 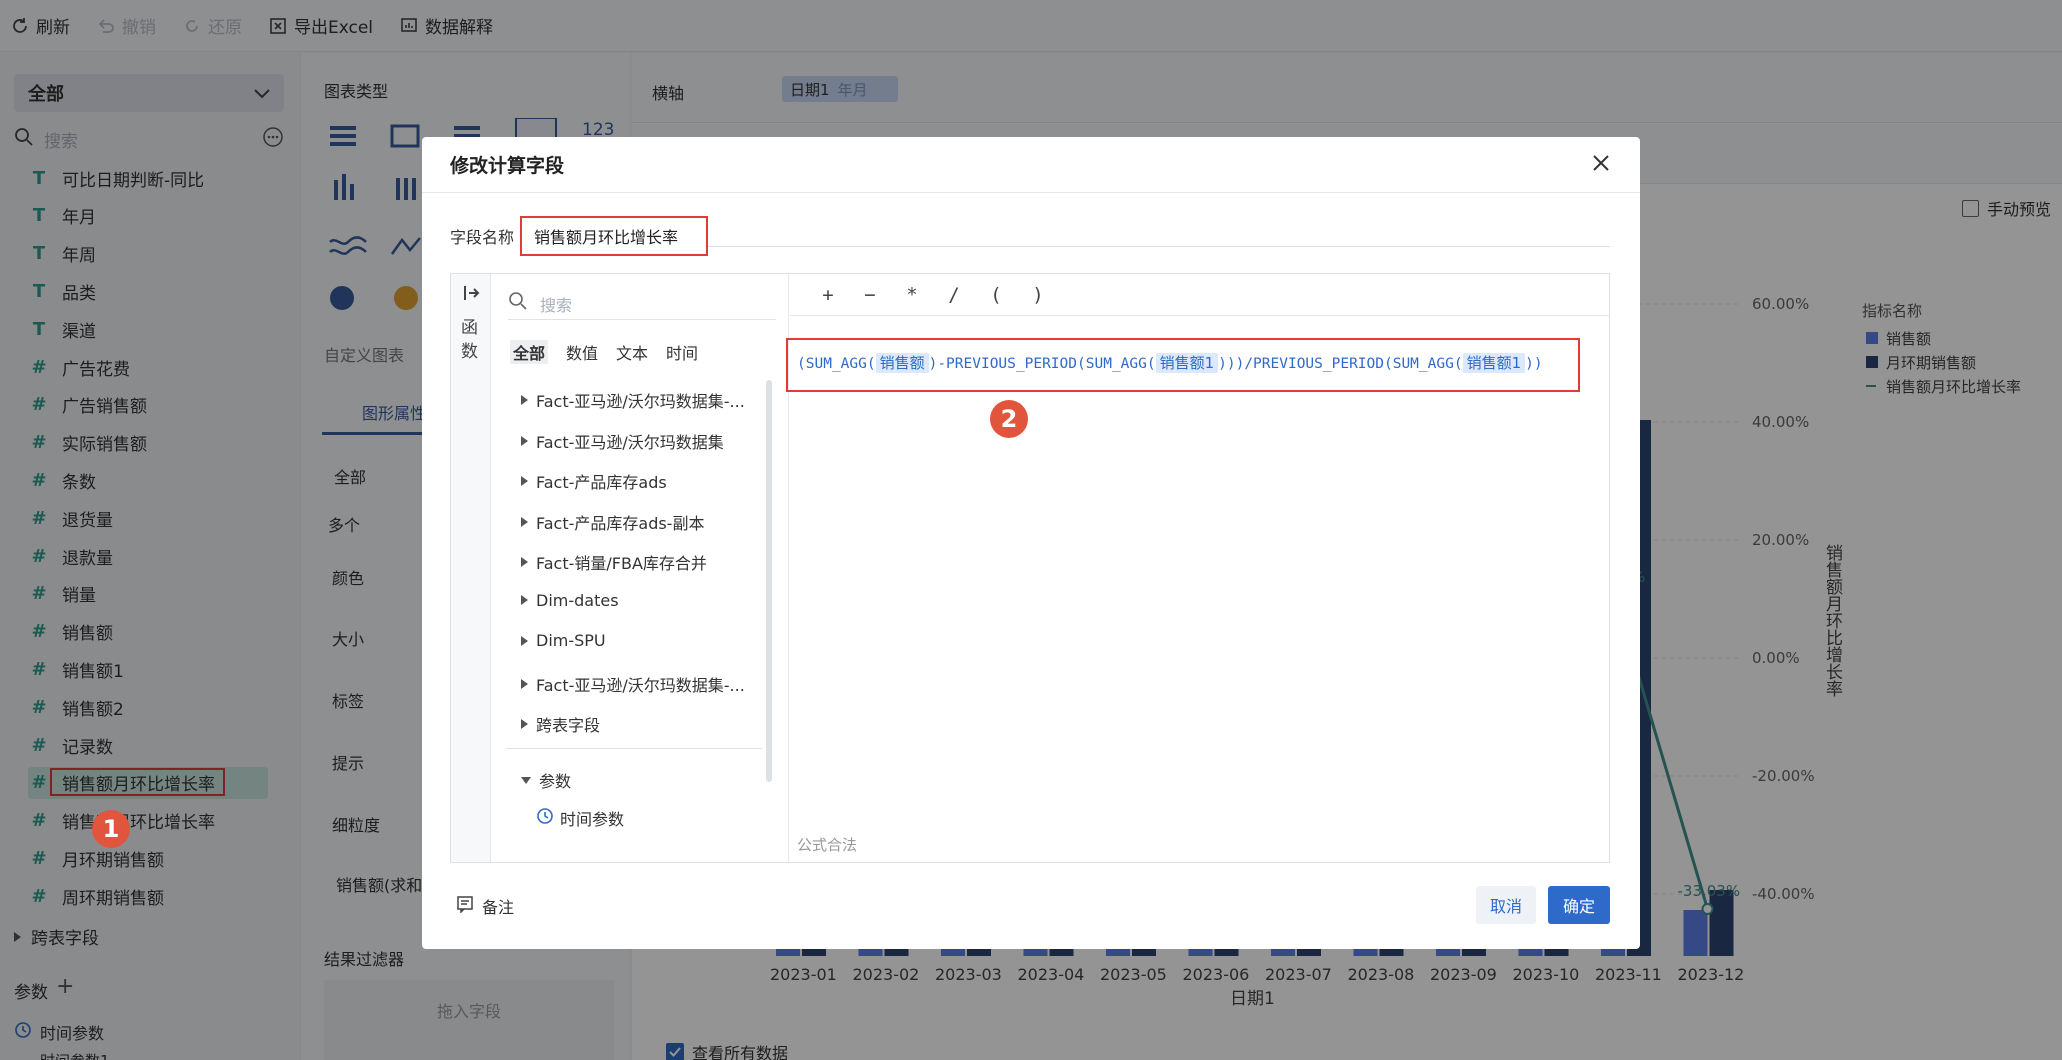 What do you see at coordinates (592, 819) in the screenshot?
I see `time-param-option-label: 时间参数` at bounding box center [592, 819].